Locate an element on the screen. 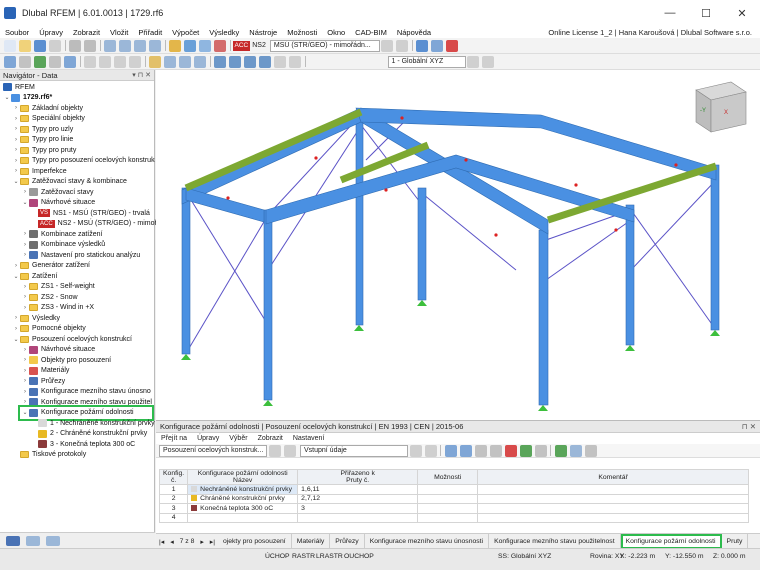 This screenshot has width=760, height=570. previous-icon is located at coordinates (274, 450).